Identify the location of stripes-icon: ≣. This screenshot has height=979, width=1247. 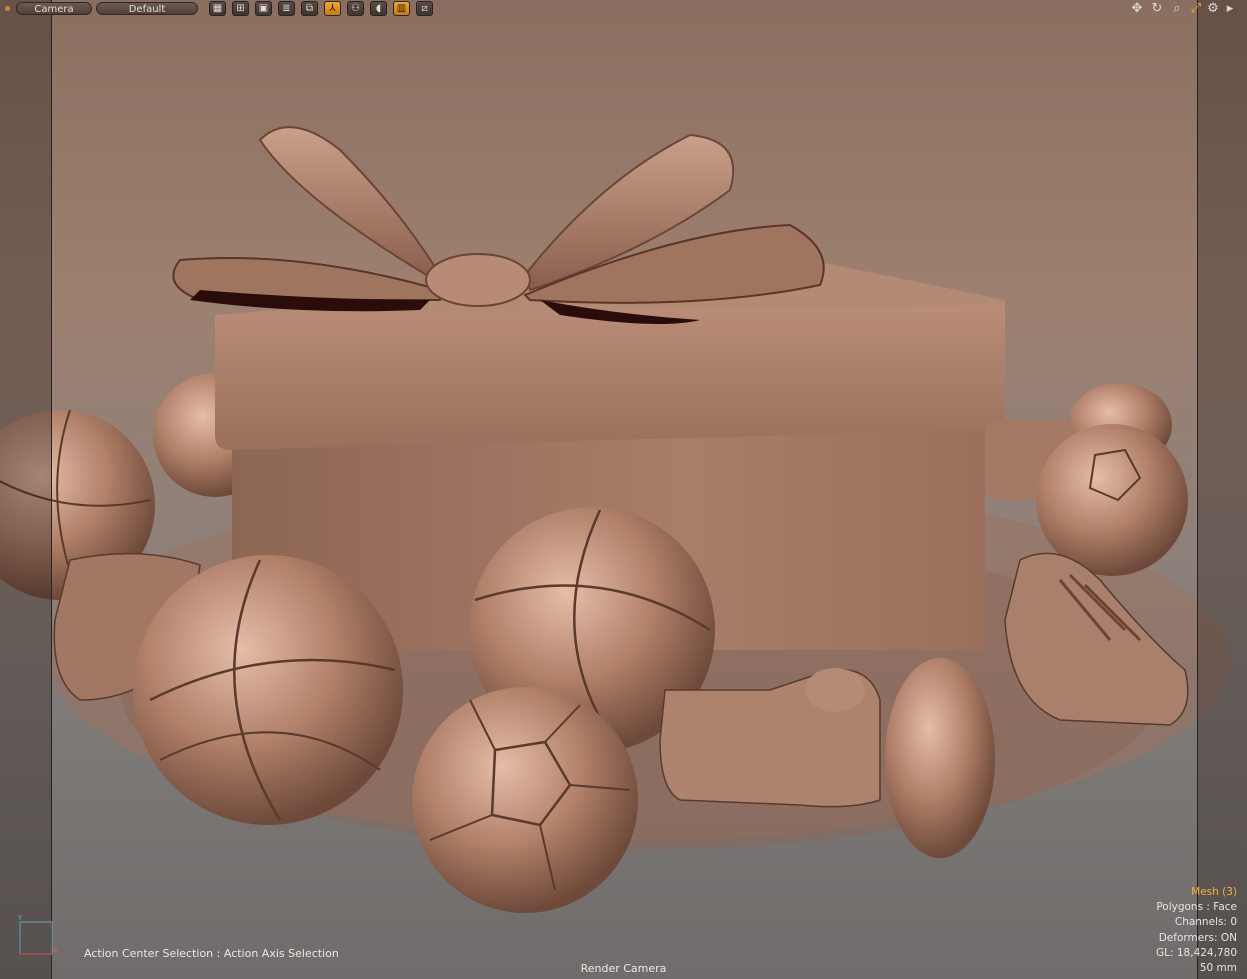
(286, 8).